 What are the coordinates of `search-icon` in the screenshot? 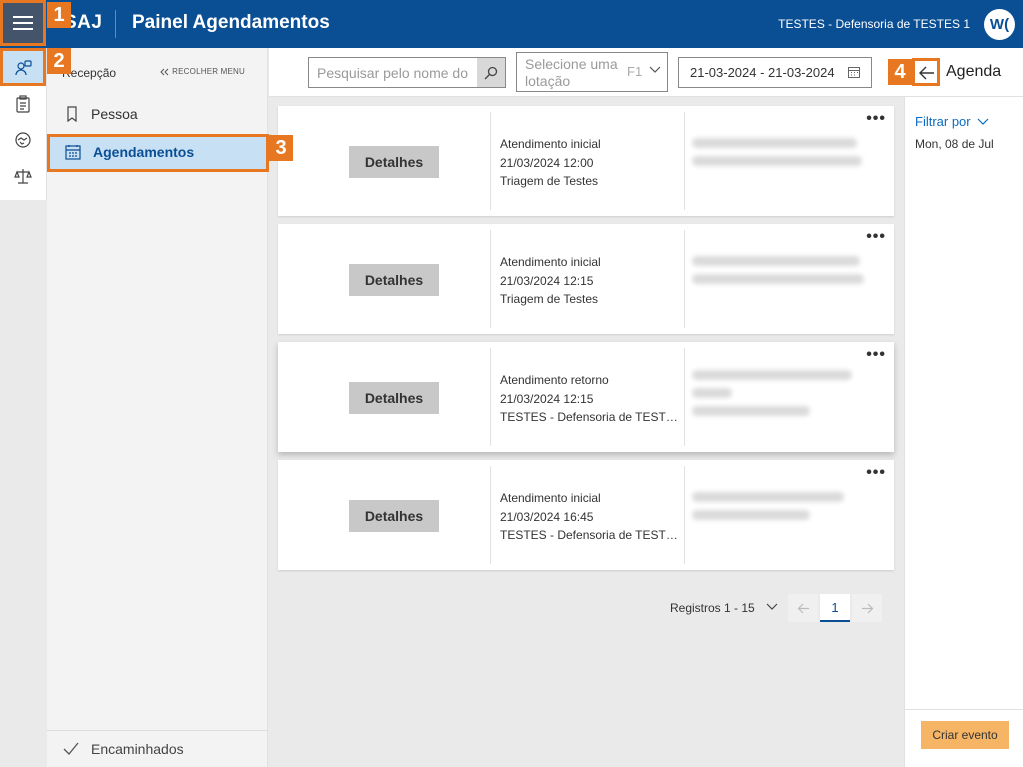 It's located at (491, 72).